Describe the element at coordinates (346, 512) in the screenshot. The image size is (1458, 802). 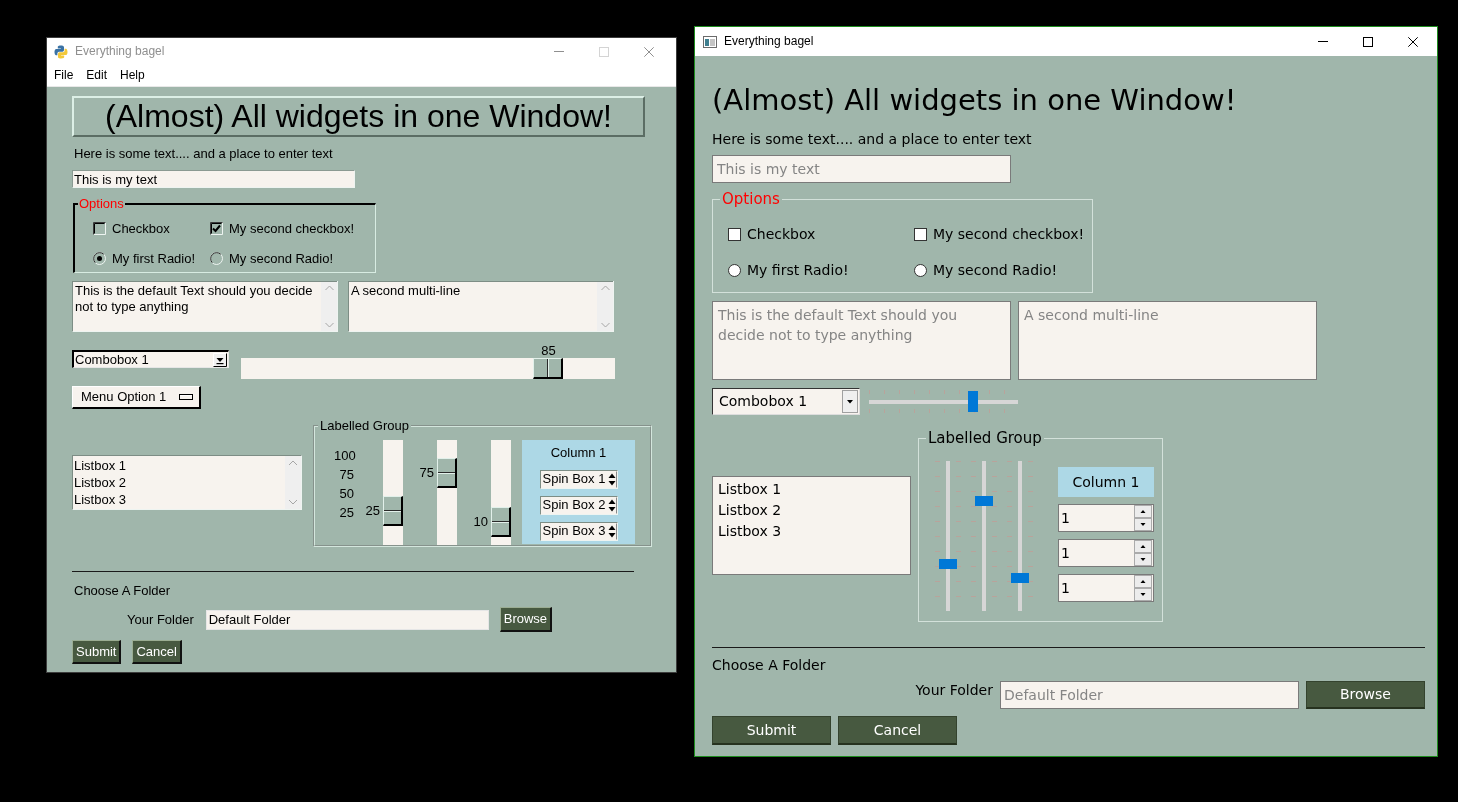
I see `scale-label: 25` at that location.